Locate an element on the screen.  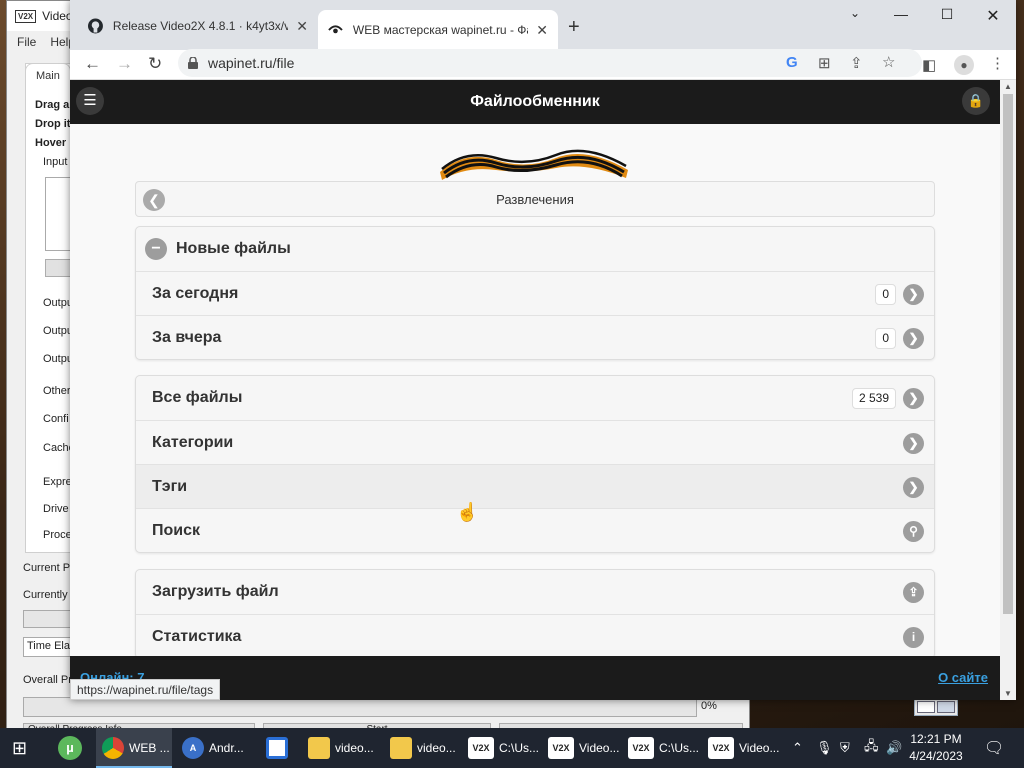
new-tab-icon: + is located at coordinates (574, 27).